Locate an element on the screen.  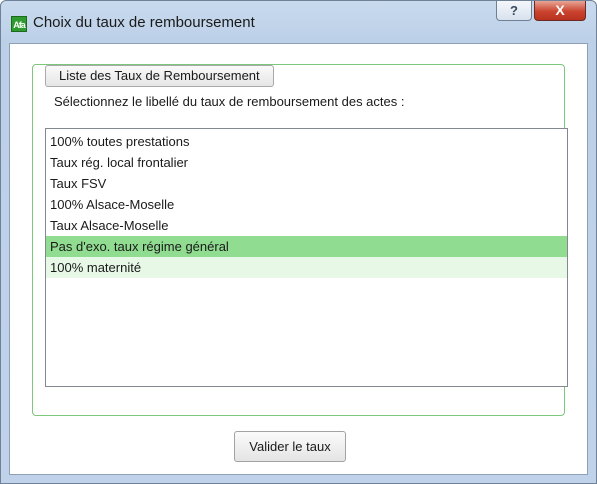
window-title: Choix du taux de remboursement is located at coordinates (144, 22).